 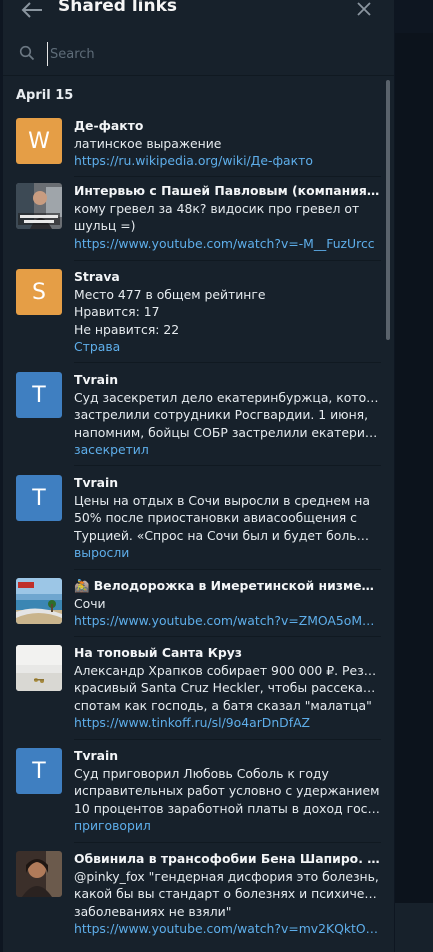 I want to click on link-description: Сочи, so click(x=90, y=603).